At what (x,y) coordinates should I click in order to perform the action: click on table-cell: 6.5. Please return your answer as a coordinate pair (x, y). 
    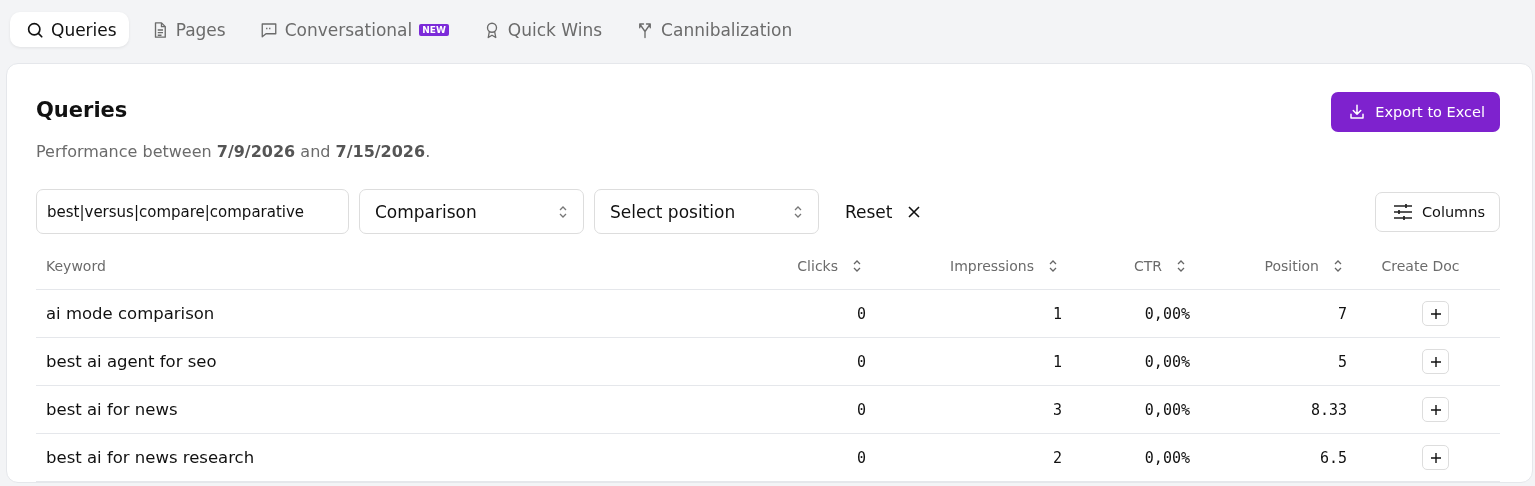
    Looking at the image, I should click on (1333, 457).